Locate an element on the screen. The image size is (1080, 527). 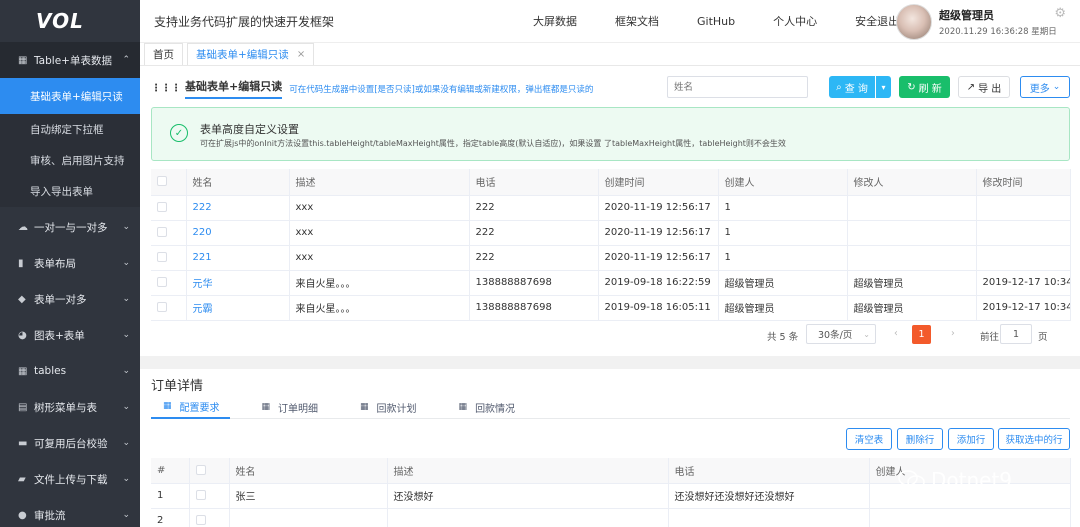
gear-icon: ⚙ is located at coordinates (1060, 13).